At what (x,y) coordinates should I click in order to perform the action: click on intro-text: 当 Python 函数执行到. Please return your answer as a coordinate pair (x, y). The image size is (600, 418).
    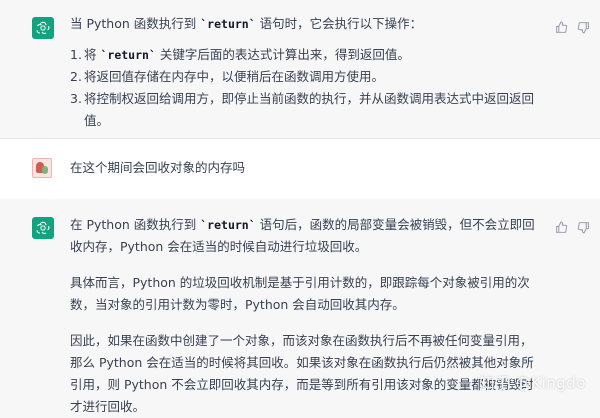
    Looking at the image, I should click on (135, 23).